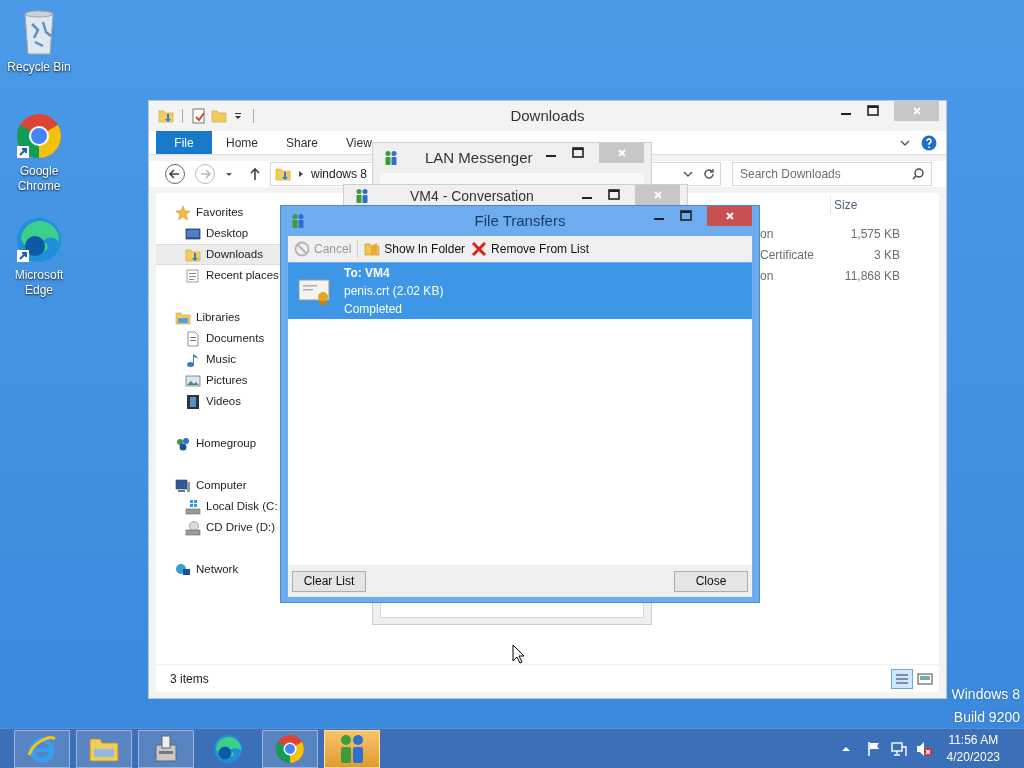 Image resolution: width=1024 pixels, height=768 pixels. Describe the element at coordinates (199, 116) in the screenshot. I see `properties-icon` at that location.